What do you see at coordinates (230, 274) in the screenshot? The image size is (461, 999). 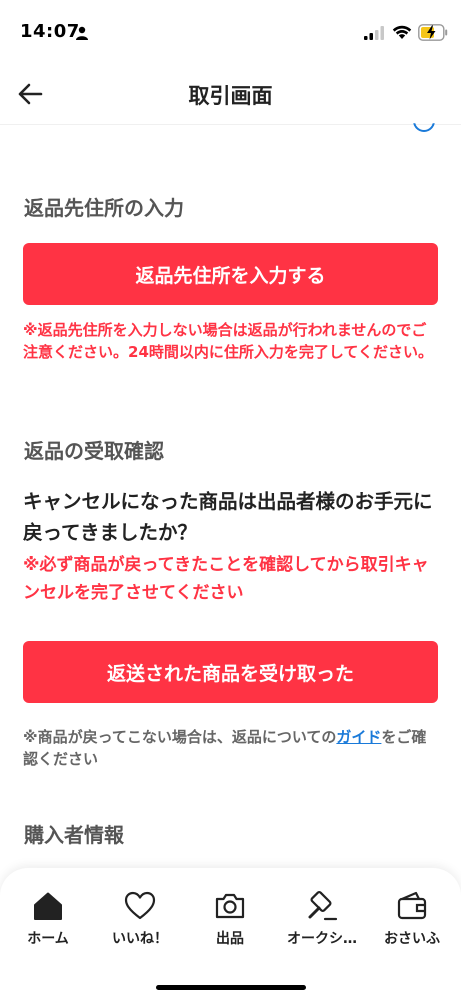 I see `enter-return-address-button: 返品先住所を入力する` at bounding box center [230, 274].